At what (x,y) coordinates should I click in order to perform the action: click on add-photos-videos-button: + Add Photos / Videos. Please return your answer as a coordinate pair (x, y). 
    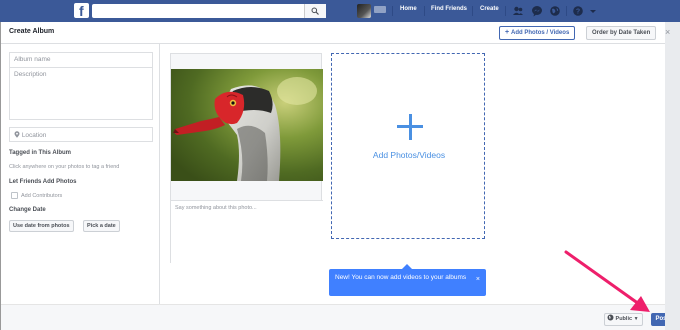
    Looking at the image, I should click on (537, 33).